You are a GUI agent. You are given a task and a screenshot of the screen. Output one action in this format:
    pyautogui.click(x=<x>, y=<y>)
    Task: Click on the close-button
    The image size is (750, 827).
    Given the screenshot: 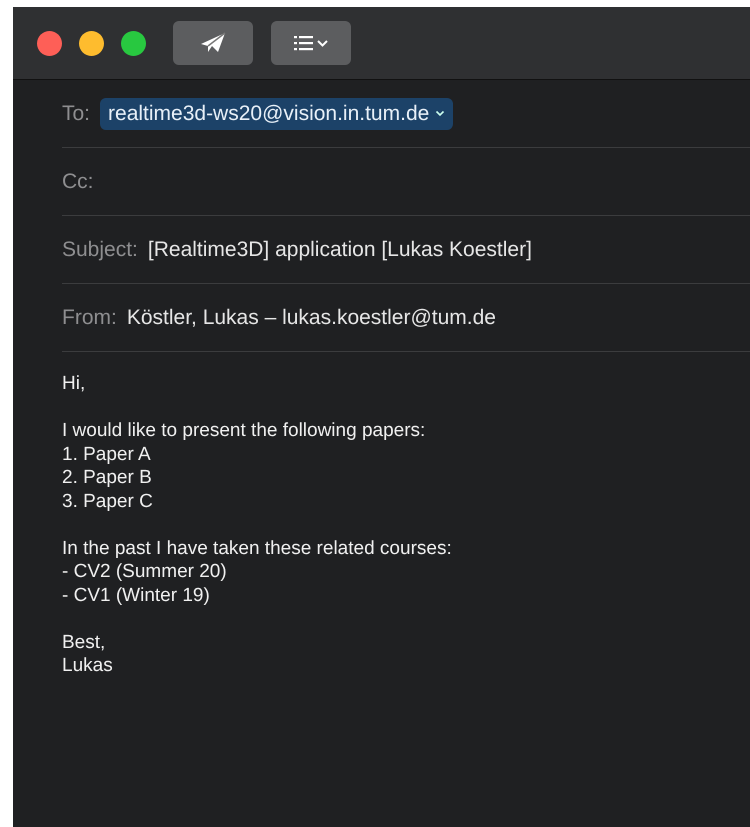 What is the action you would take?
    pyautogui.click(x=49, y=43)
    